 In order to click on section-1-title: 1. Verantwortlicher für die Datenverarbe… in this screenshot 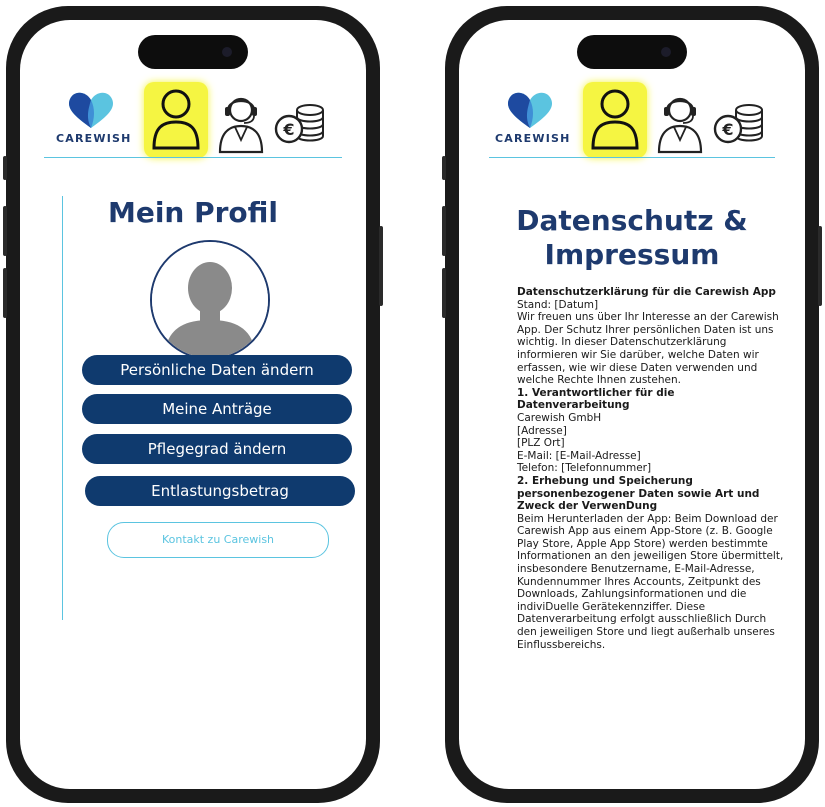, I will do `click(596, 399)`.